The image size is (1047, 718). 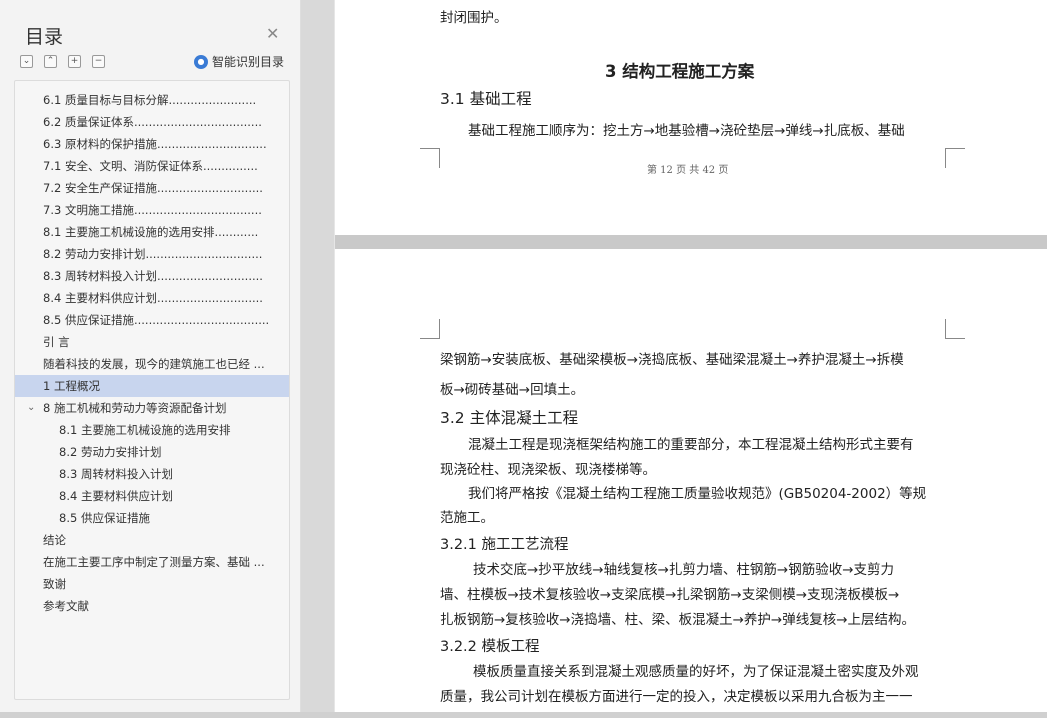 I want to click on toc-subitem: 8.3 周转材料投入计划, so click(x=152, y=474).